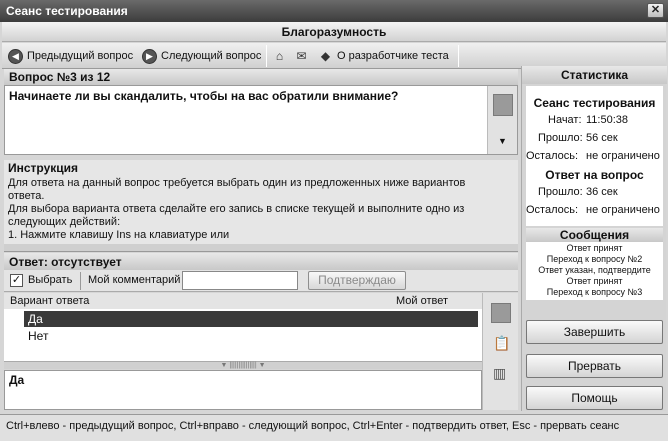 The height and width of the screenshot is (441, 668). What do you see at coordinates (15, 56) in the screenshot?
I see `arrow-left-icon: ◀` at bounding box center [15, 56].